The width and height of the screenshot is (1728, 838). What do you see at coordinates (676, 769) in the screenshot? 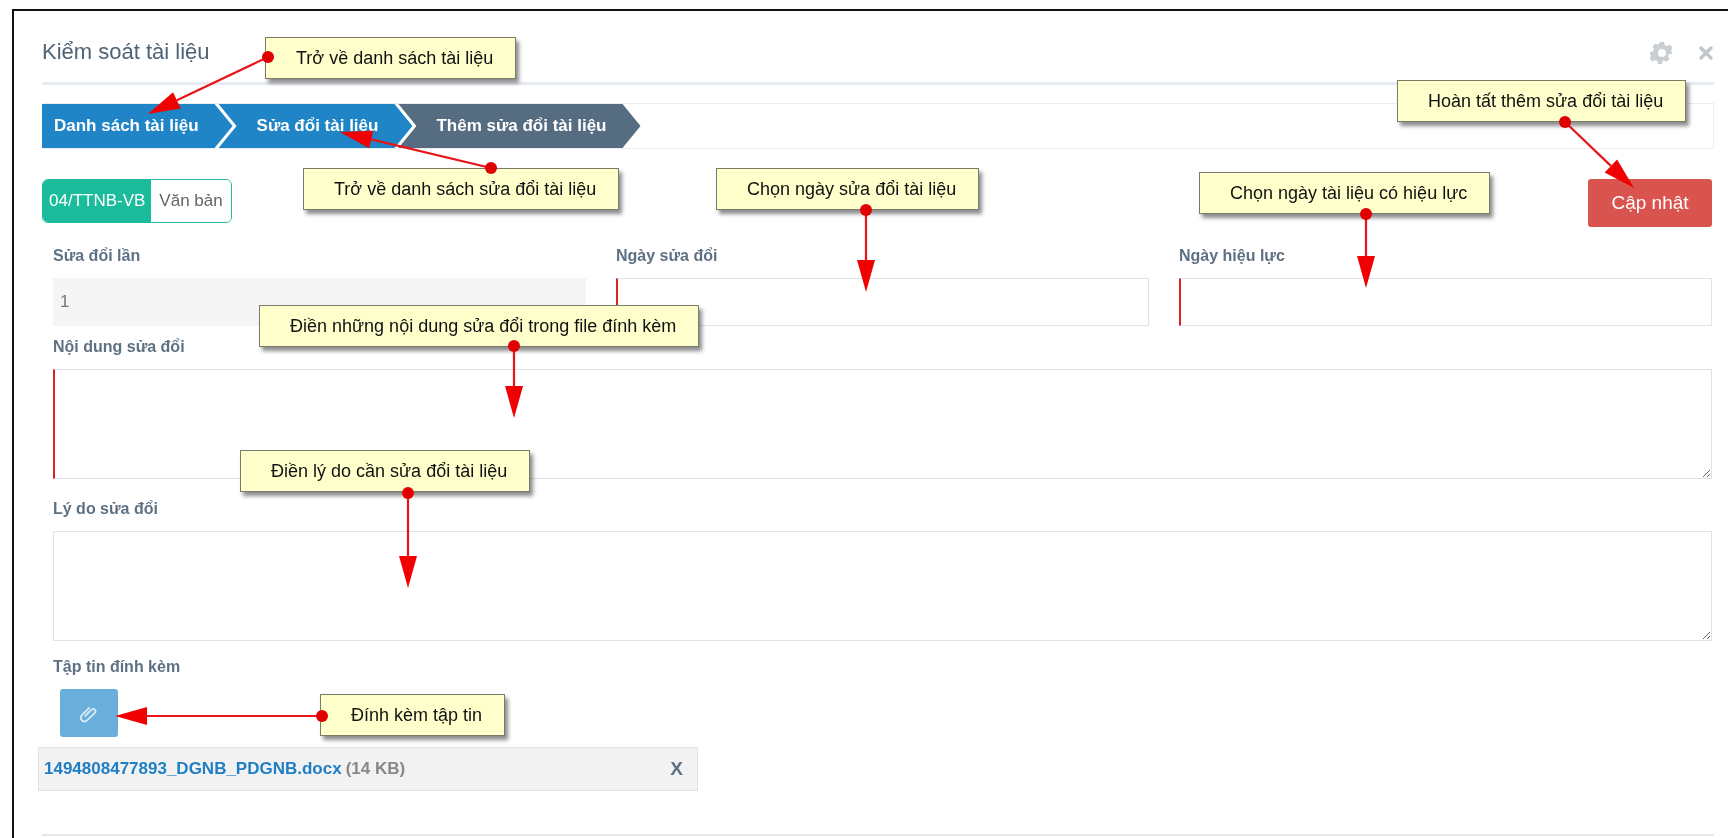
I see `remove-file-button: X` at bounding box center [676, 769].